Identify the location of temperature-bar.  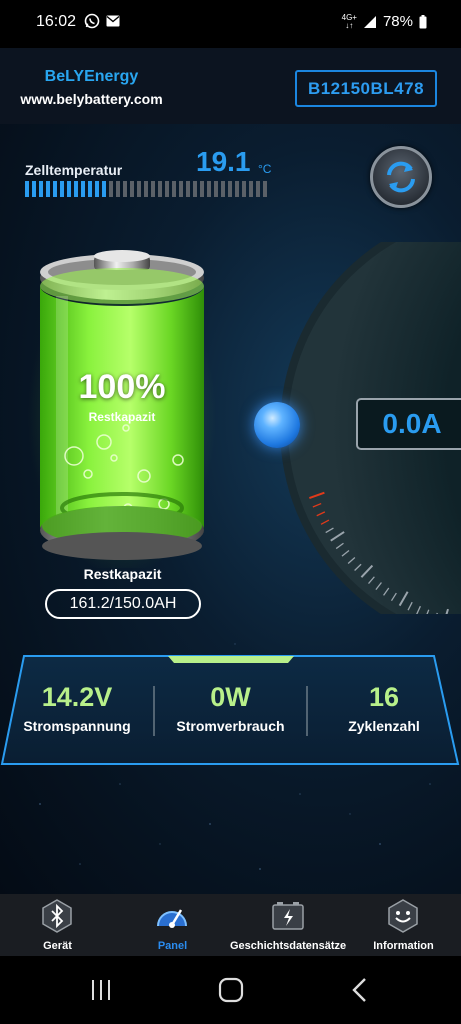
(146, 189).